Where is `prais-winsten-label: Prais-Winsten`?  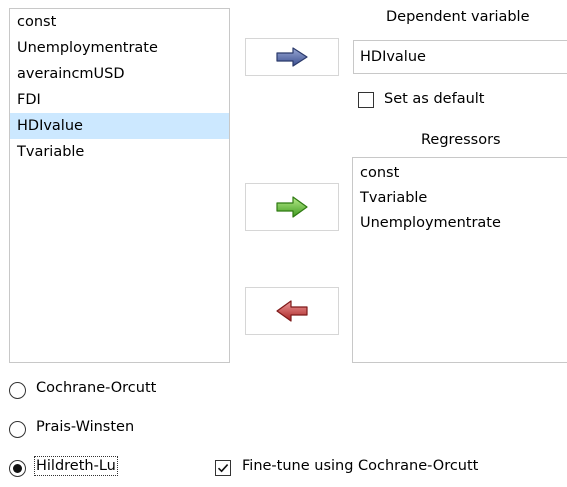
prais-winsten-label: Prais-Winsten is located at coordinates (85, 427).